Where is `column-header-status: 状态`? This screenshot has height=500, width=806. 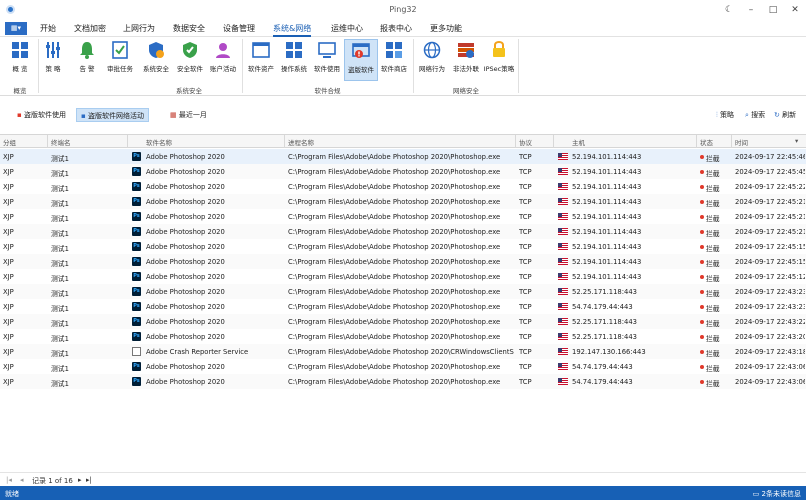 column-header-status: 状态 is located at coordinates (706, 142).